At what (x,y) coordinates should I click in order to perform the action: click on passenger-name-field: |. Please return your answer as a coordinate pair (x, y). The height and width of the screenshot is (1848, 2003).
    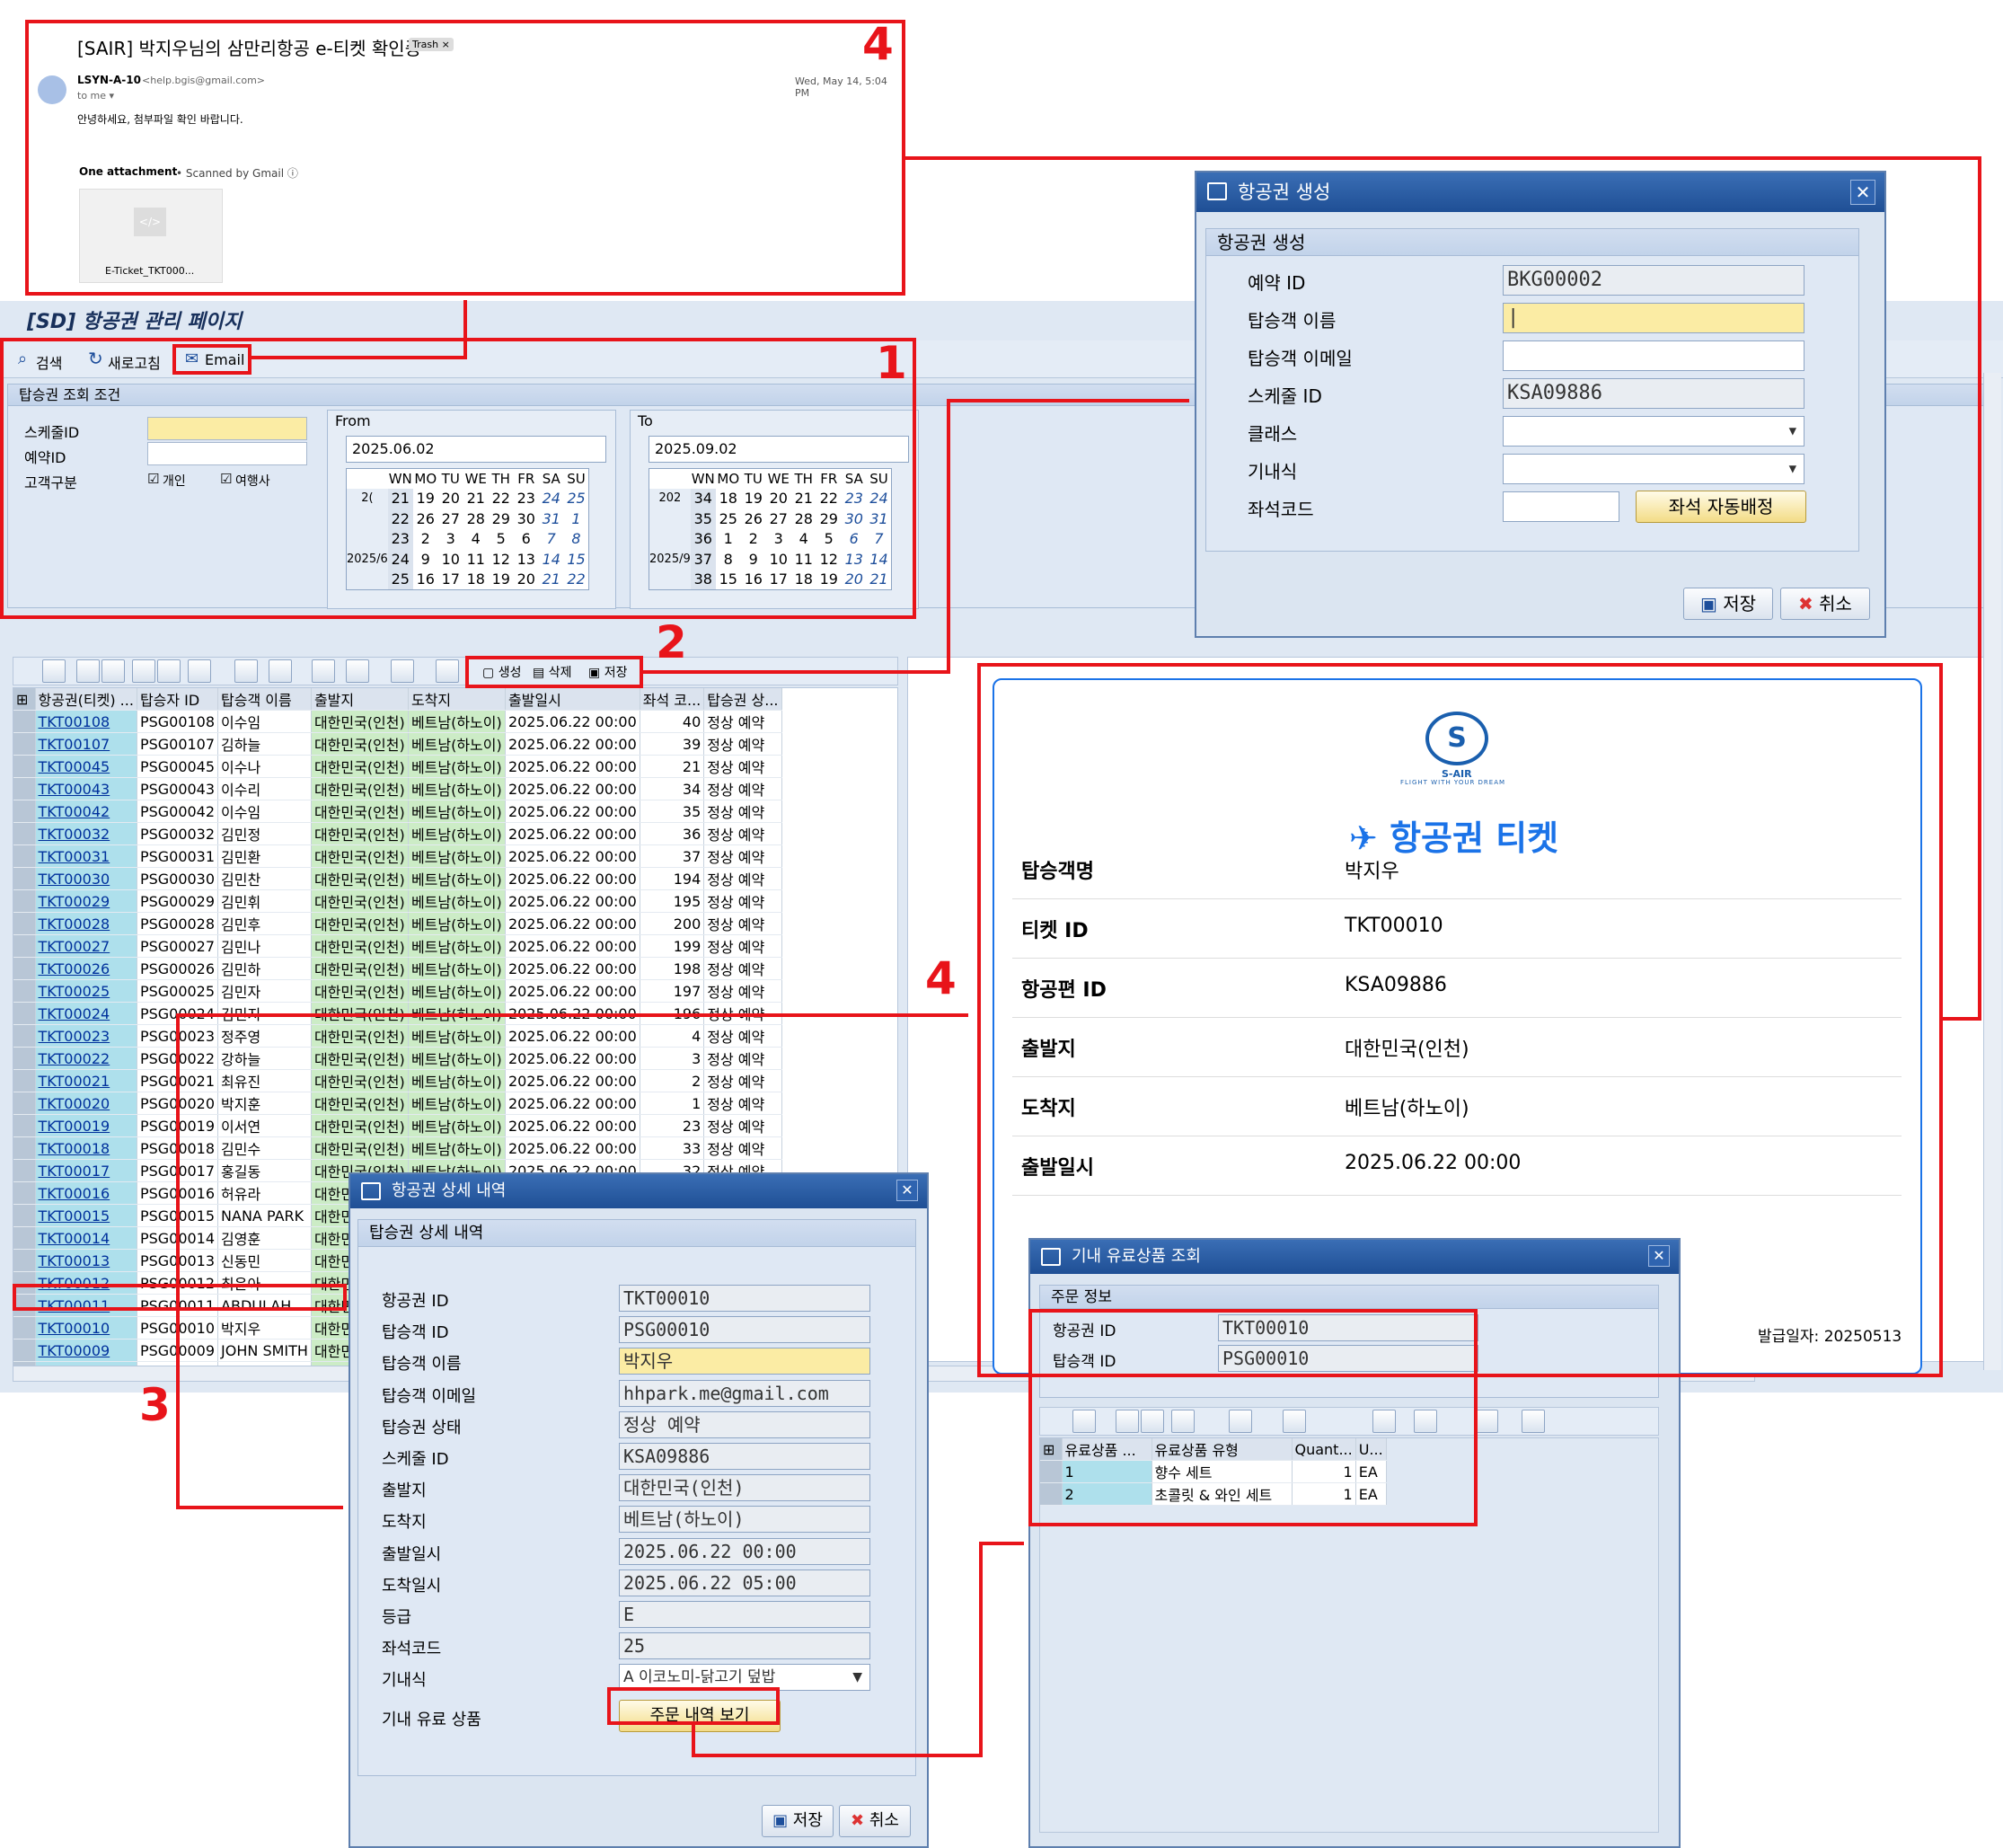
    Looking at the image, I should click on (1653, 318).